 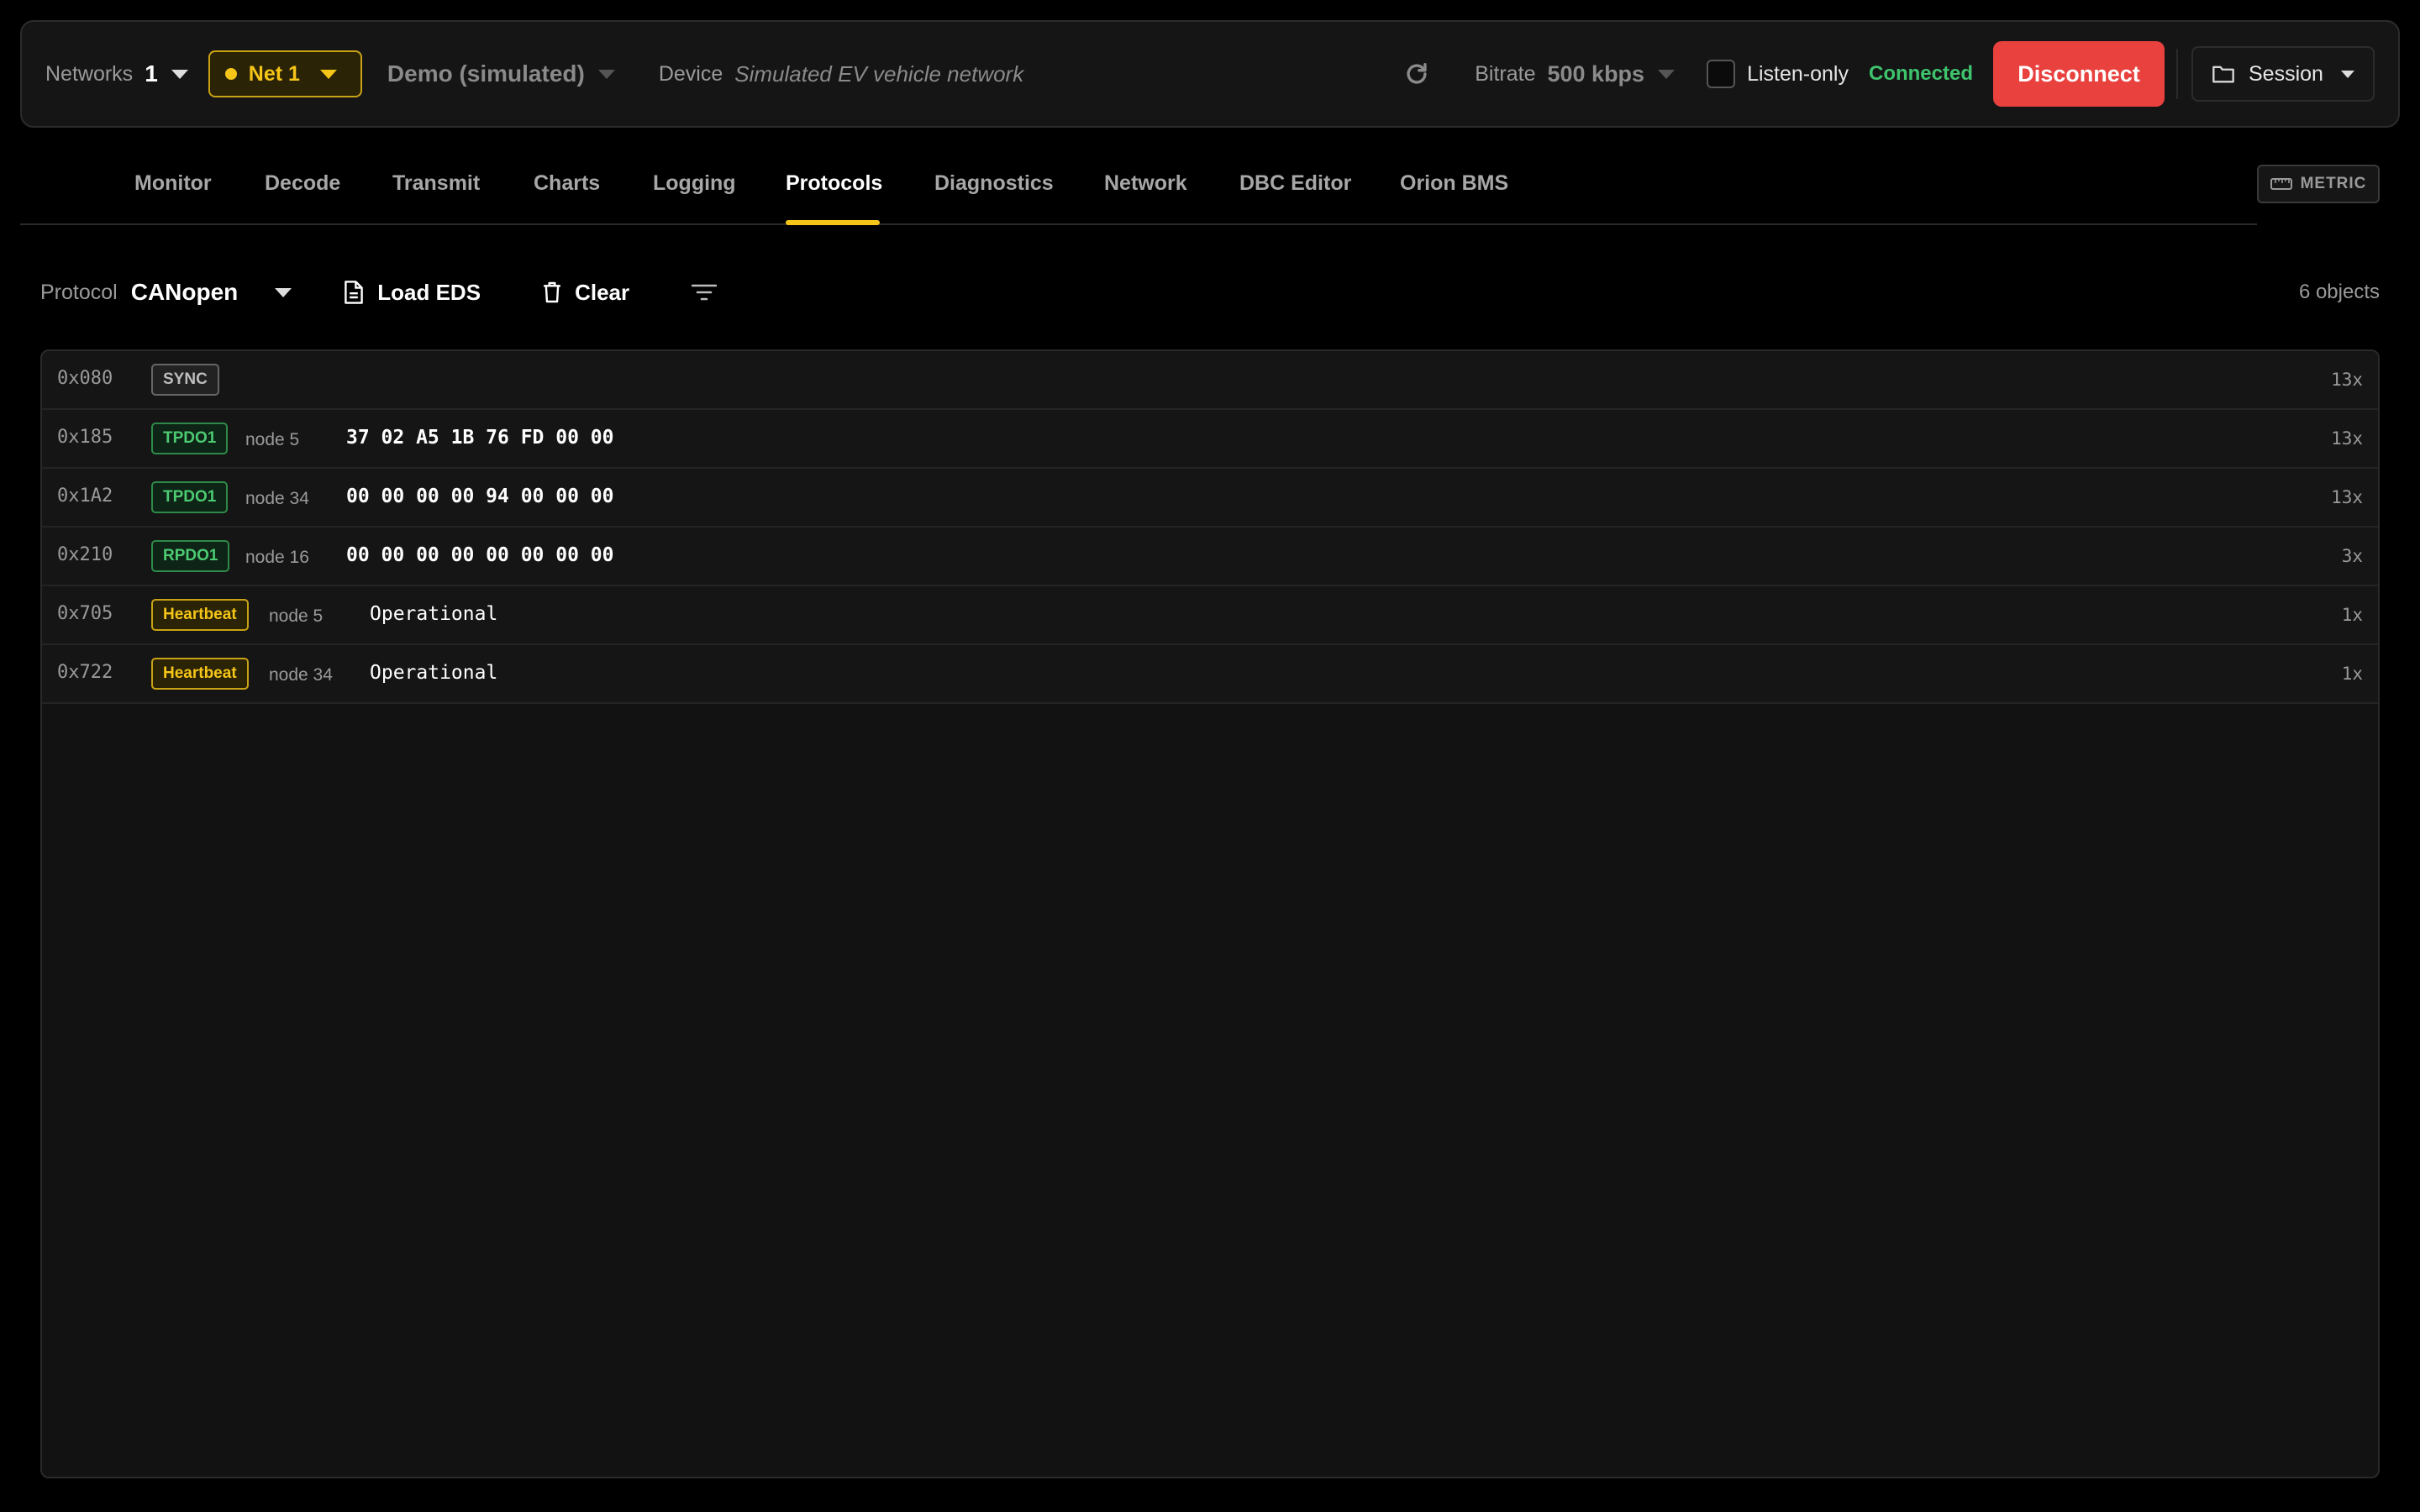 I want to click on bitrate-label: Bitrate, so click(x=1505, y=73).